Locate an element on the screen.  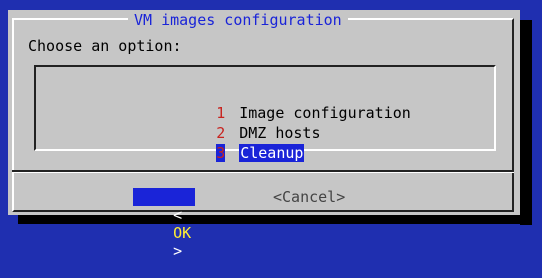
menu-item-cleanup: 3 Cleanup is located at coordinates (233, 144).